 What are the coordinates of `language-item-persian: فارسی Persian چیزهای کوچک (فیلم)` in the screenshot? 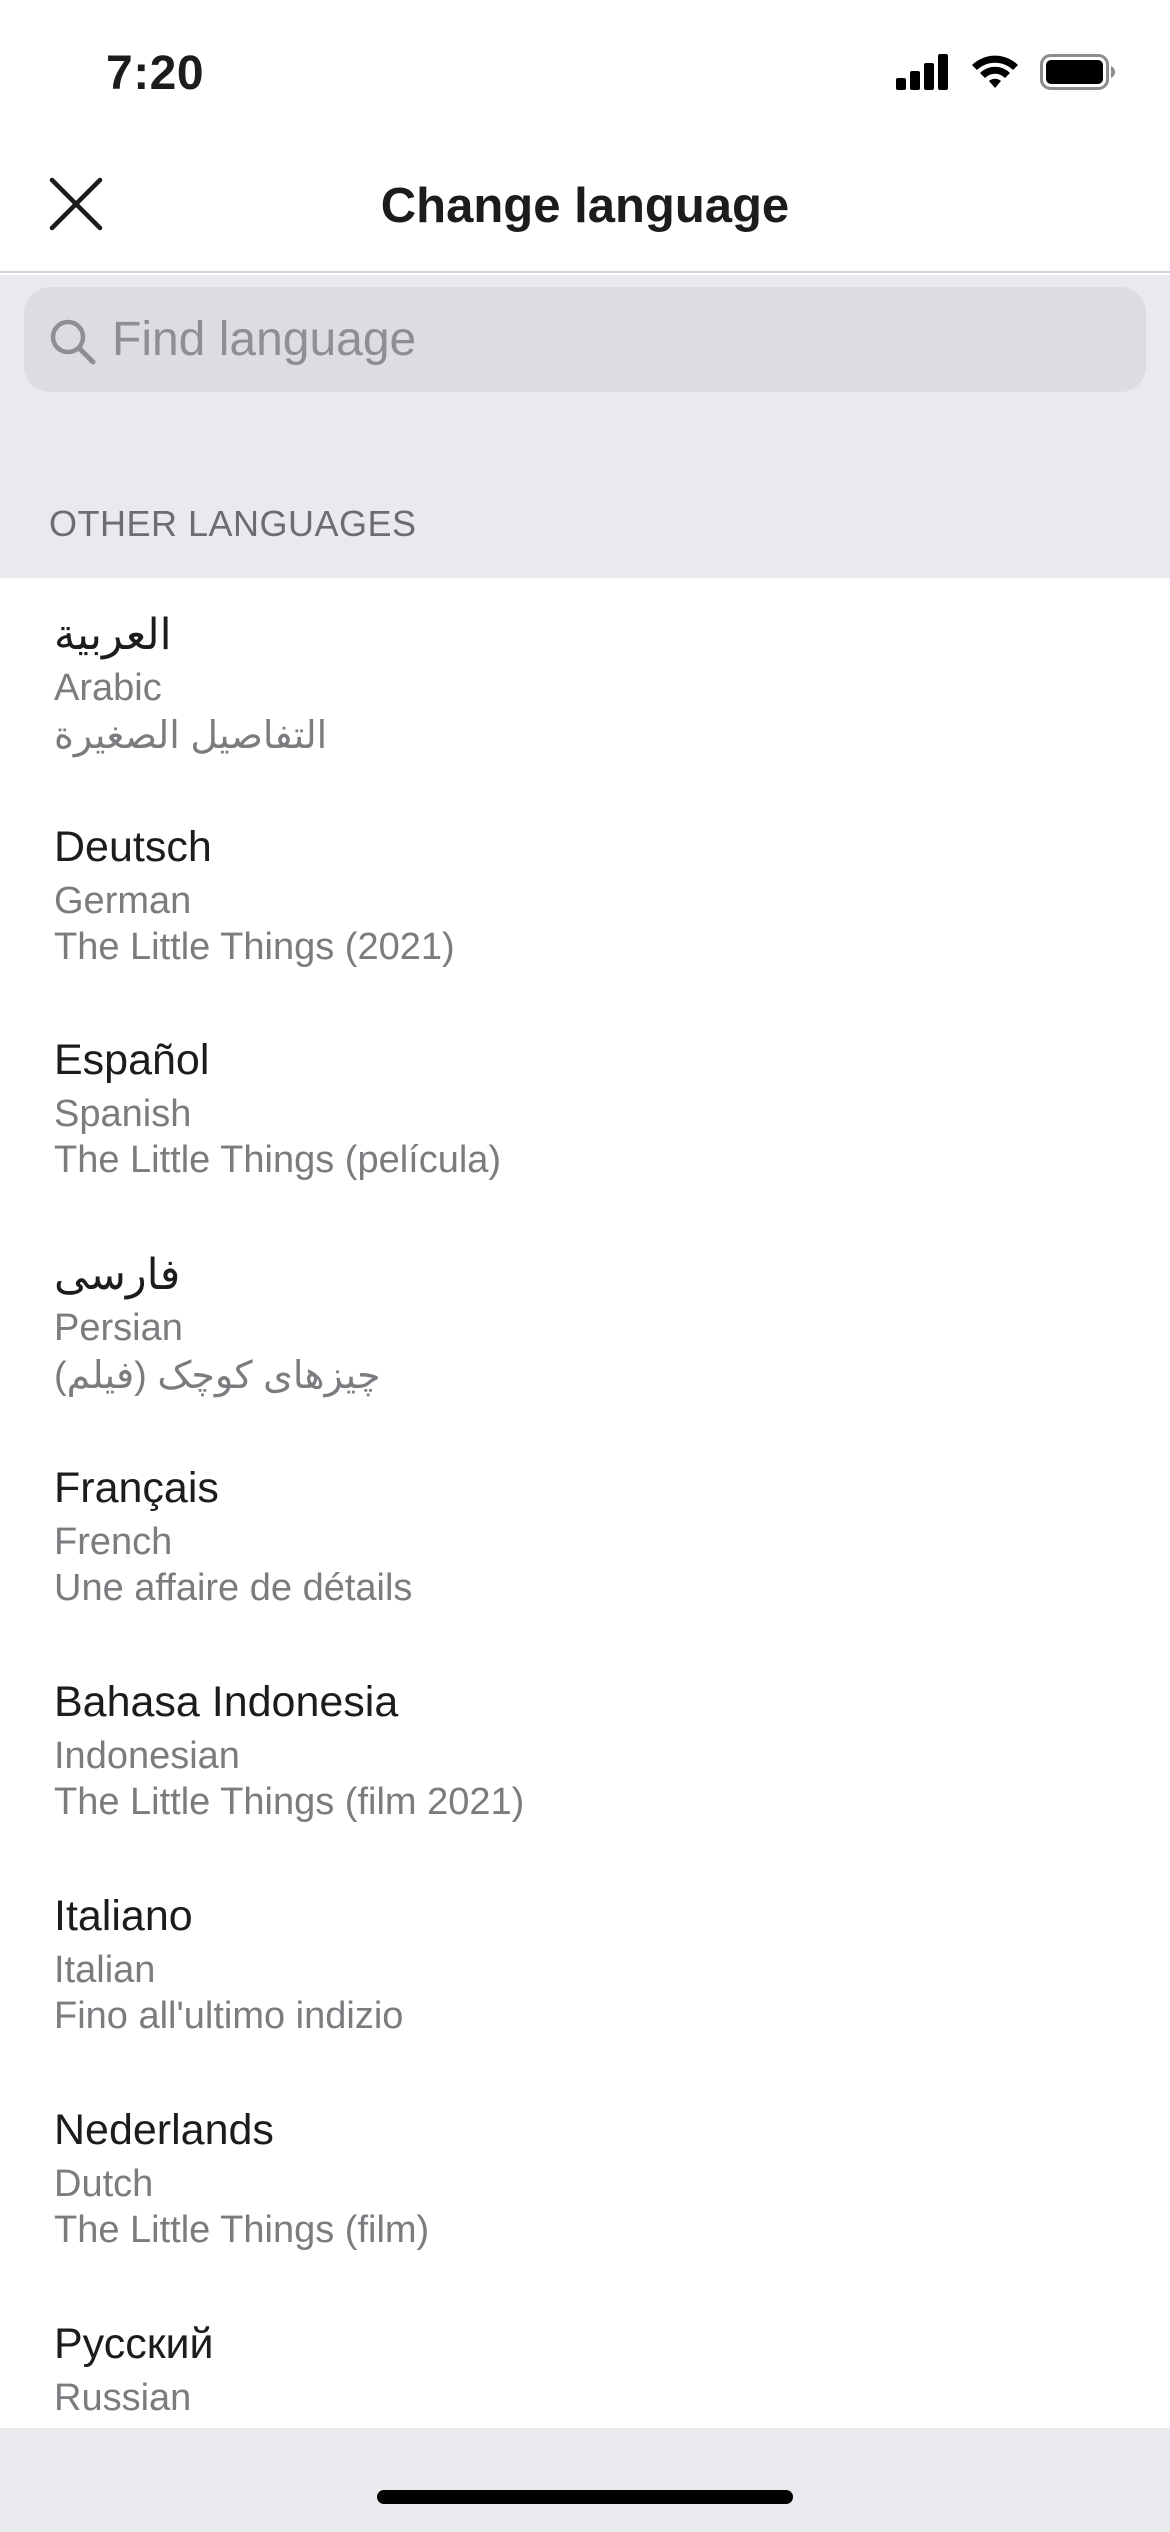 It's located at (585, 1324).